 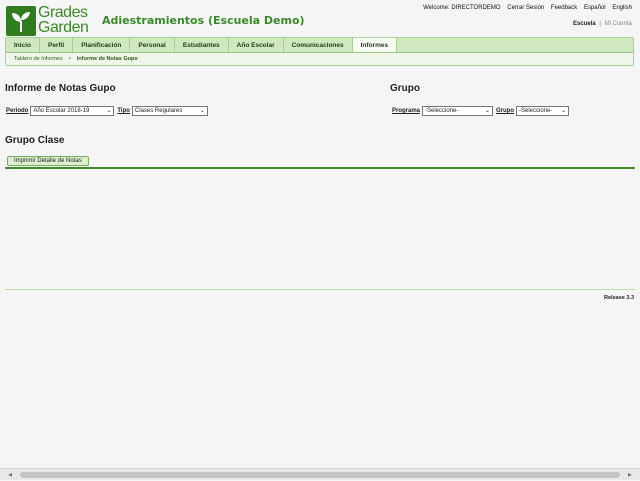 What do you see at coordinates (622, 8) in the screenshot?
I see `english-link: English` at bounding box center [622, 8].